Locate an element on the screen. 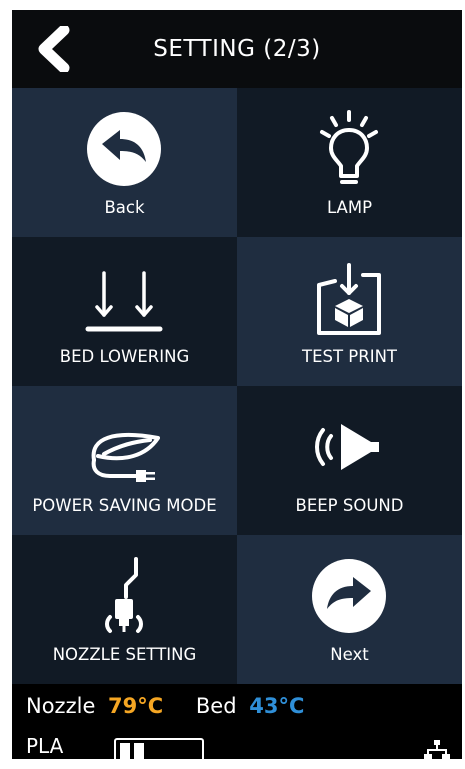  beep-sound-label: BEEP SOUND is located at coordinates (349, 505).